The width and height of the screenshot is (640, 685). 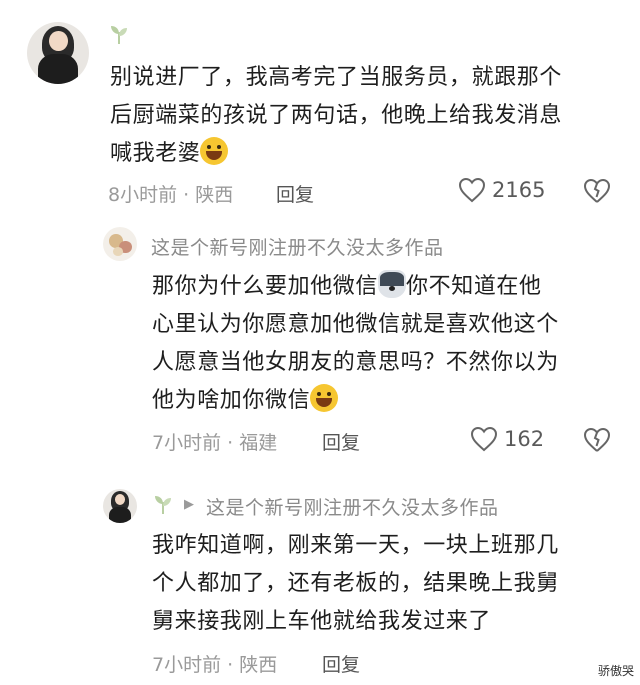 What do you see at coordinates (355, 545) in the screenshot?
I see `comment-line: 我咋知道啊，刚来第一天，一块上班那几` at bounding box center [355, 545].